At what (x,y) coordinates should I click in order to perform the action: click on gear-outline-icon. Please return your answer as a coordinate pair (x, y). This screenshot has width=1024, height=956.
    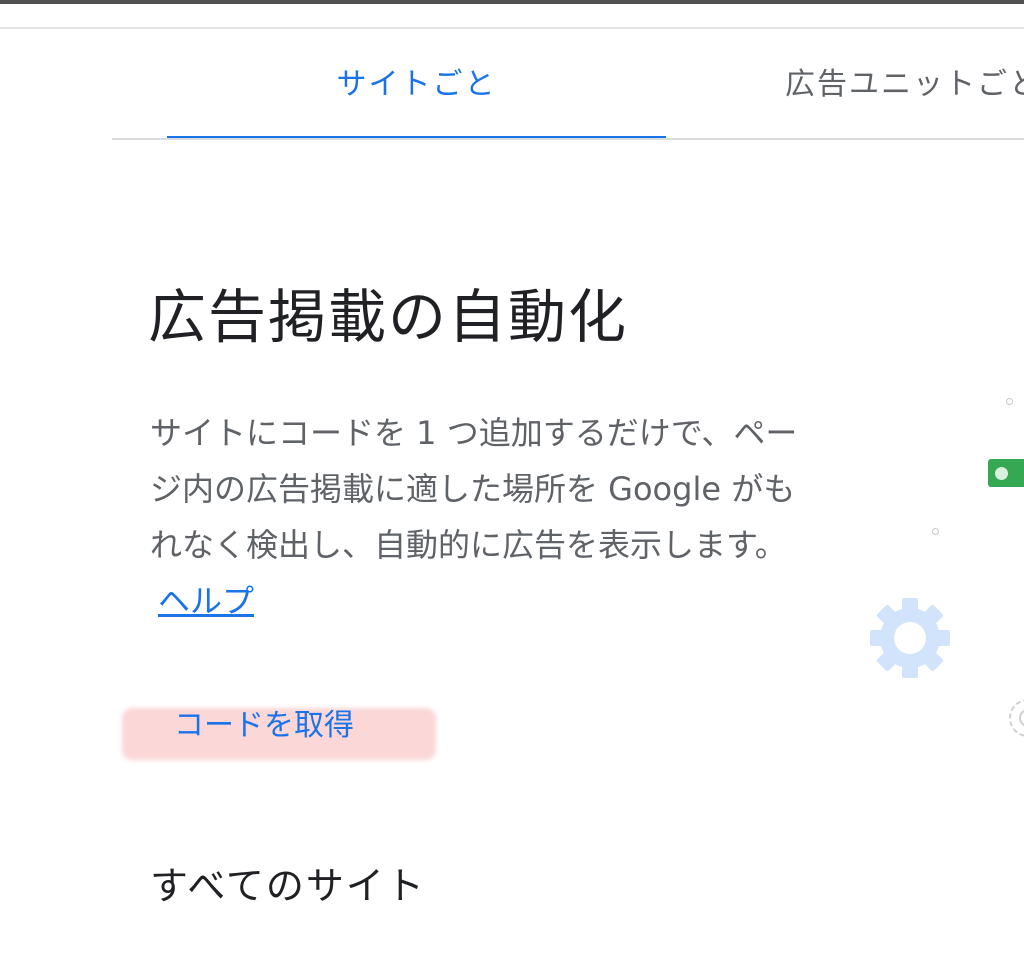
    Looking at the image, I should click on (1016, 718).